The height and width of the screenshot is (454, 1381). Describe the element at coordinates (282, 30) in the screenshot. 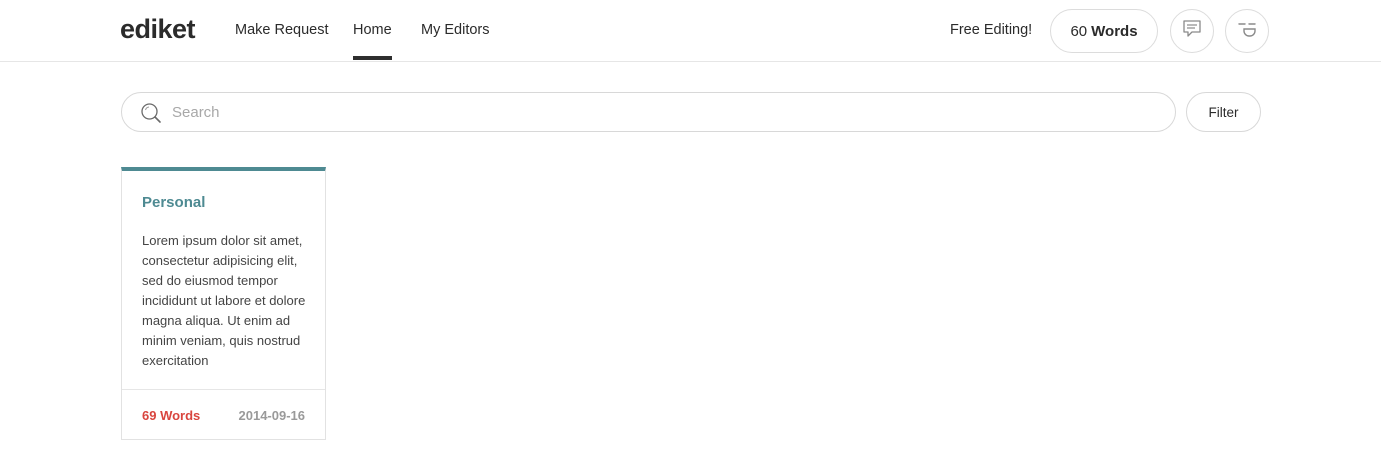

I see `nav-make-request: Make Request` at that location.